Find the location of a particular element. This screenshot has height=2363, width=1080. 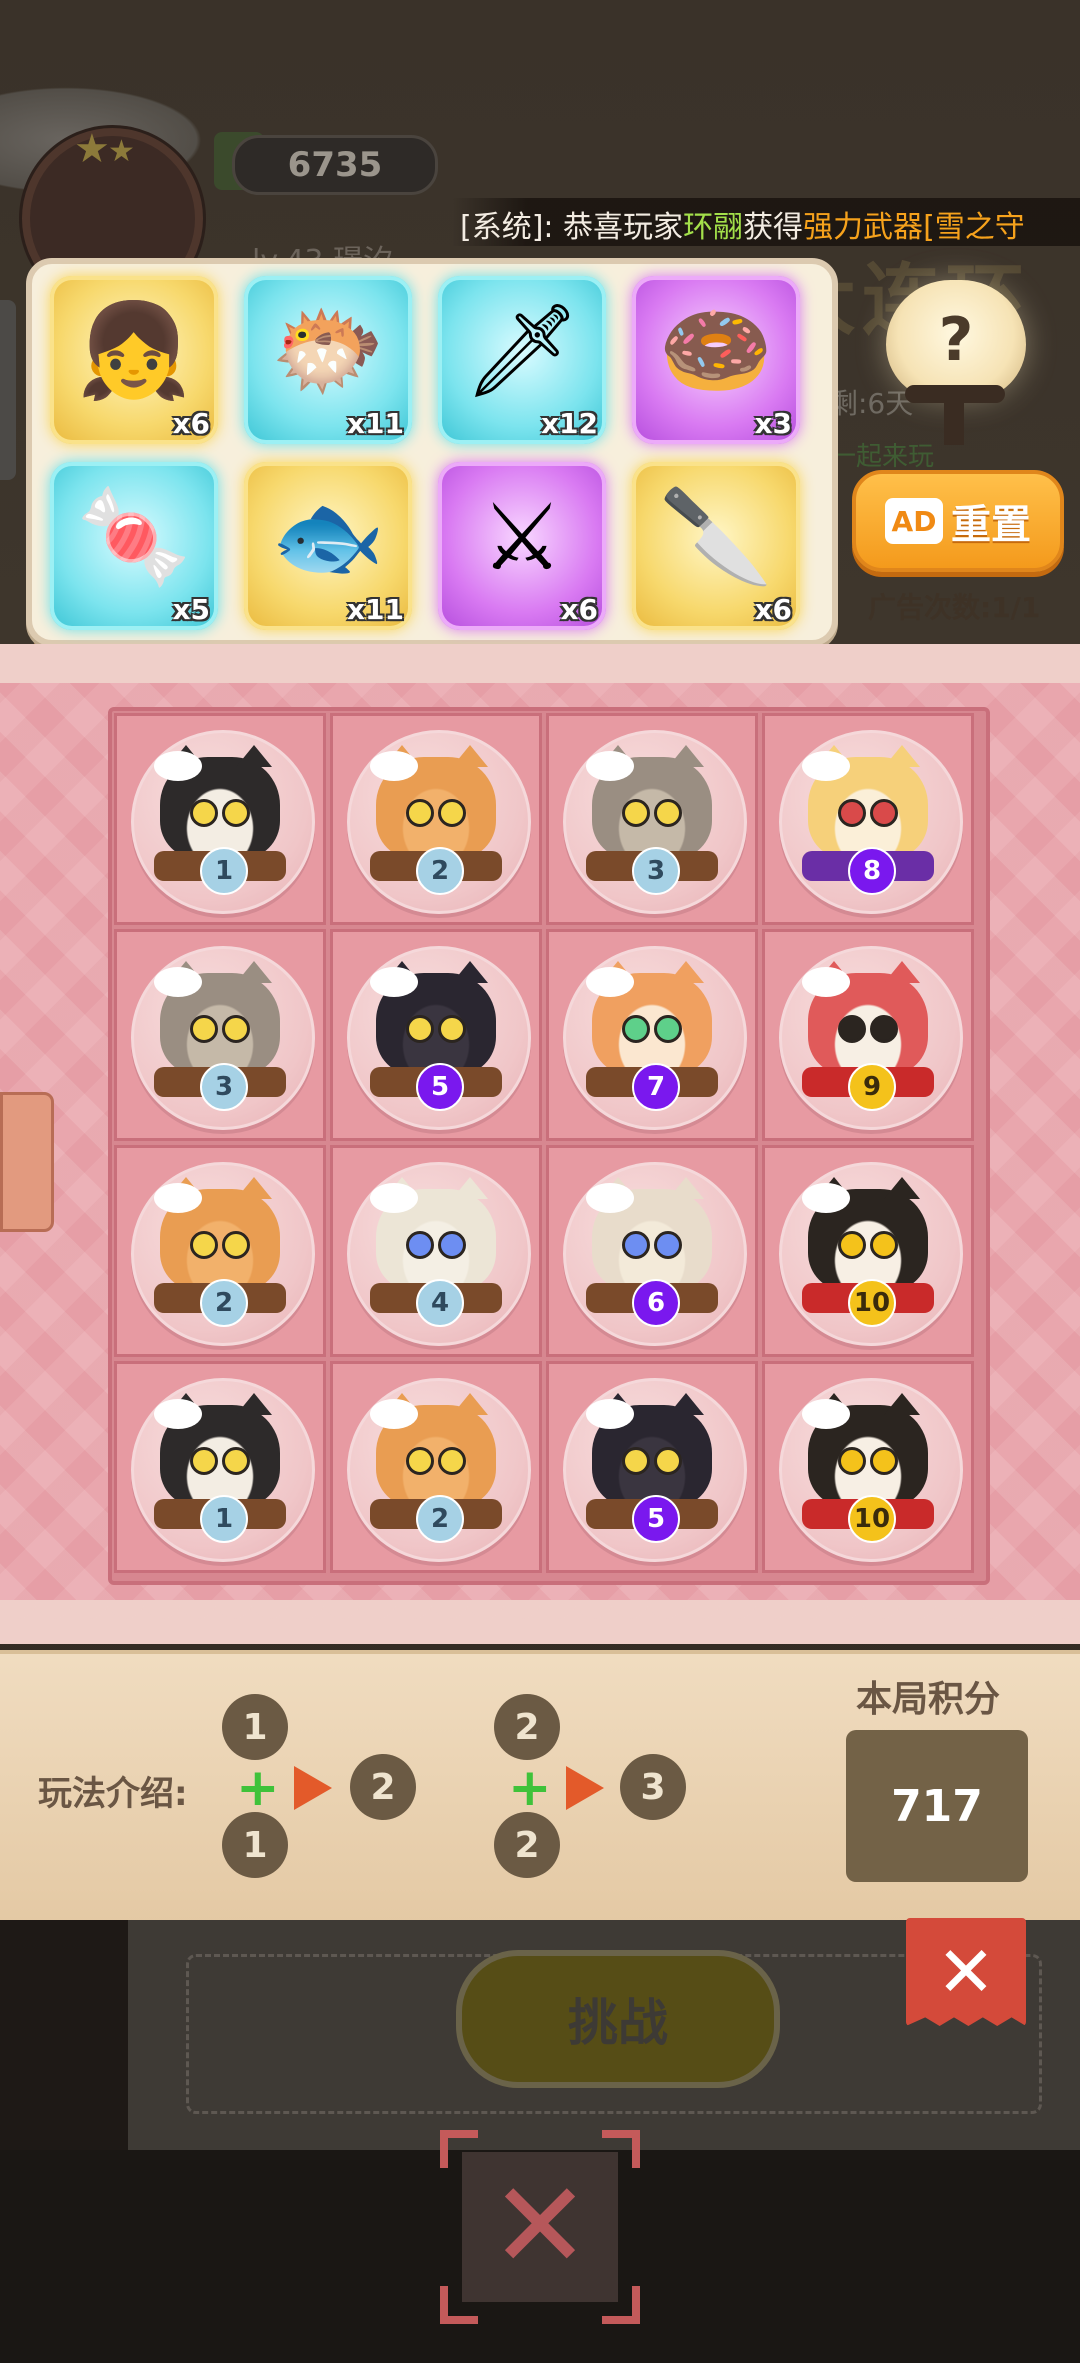

reward-item: 🔪 x6 is located at coordinates (716, 546).